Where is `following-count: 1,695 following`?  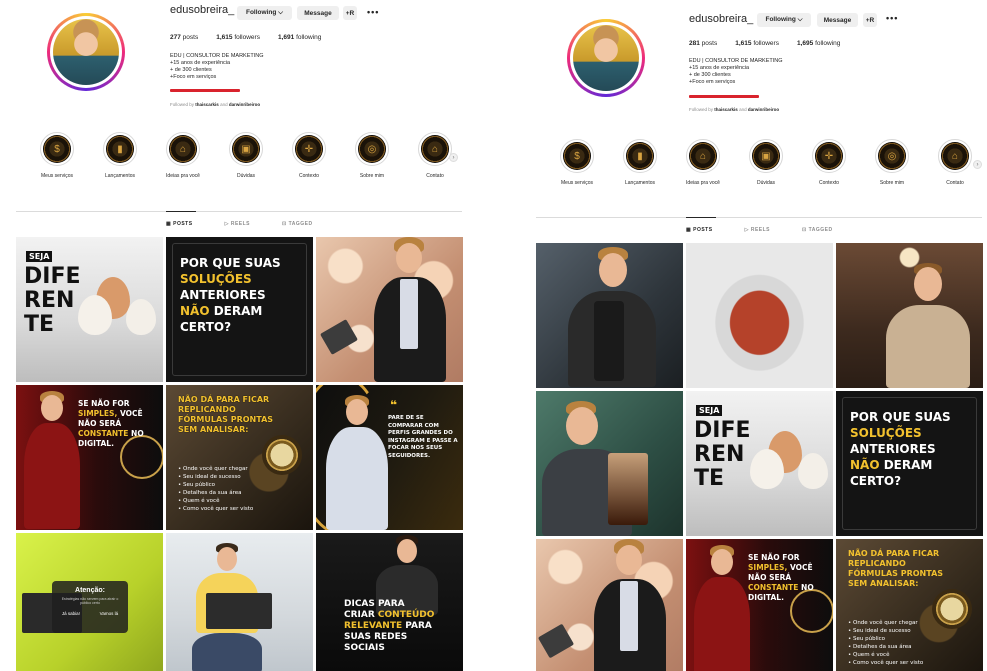 following-count: 1,695 following is located at coordinates (818, 43).